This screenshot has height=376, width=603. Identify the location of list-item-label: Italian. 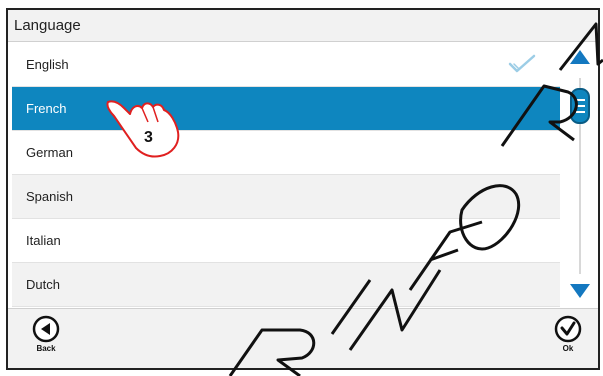
(43, 240).